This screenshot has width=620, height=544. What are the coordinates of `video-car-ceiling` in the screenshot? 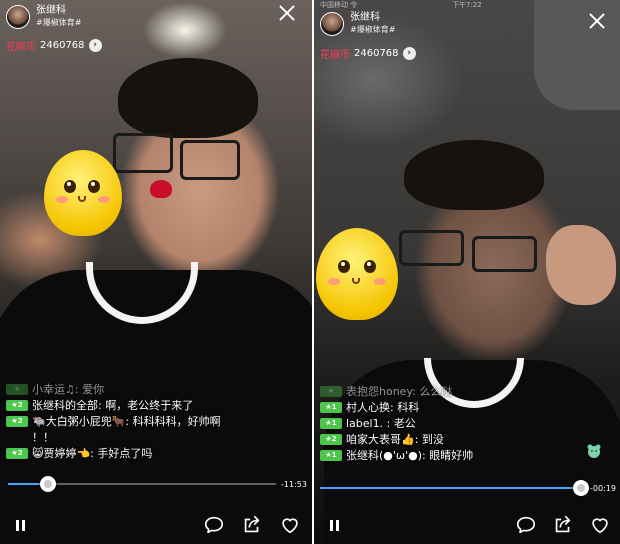 It's located at (577, 55).